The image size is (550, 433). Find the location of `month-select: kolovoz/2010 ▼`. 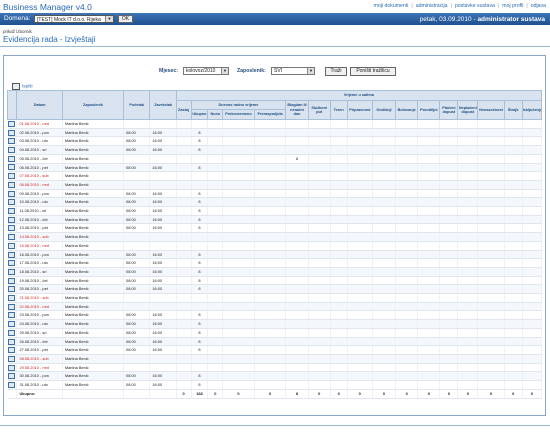

month-select: kolovoz/2010 ▼ is located at coordinates (206, 71).